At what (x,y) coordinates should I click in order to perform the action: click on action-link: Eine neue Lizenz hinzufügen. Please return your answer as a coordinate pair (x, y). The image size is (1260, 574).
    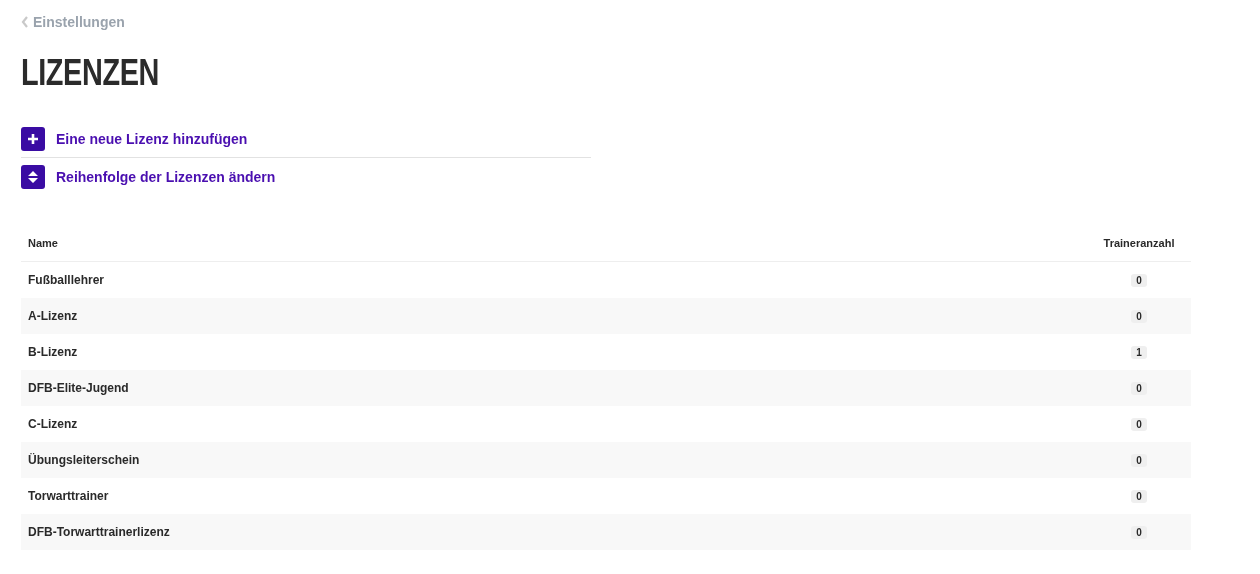
    Looking at the image, I should click on (306, 139).